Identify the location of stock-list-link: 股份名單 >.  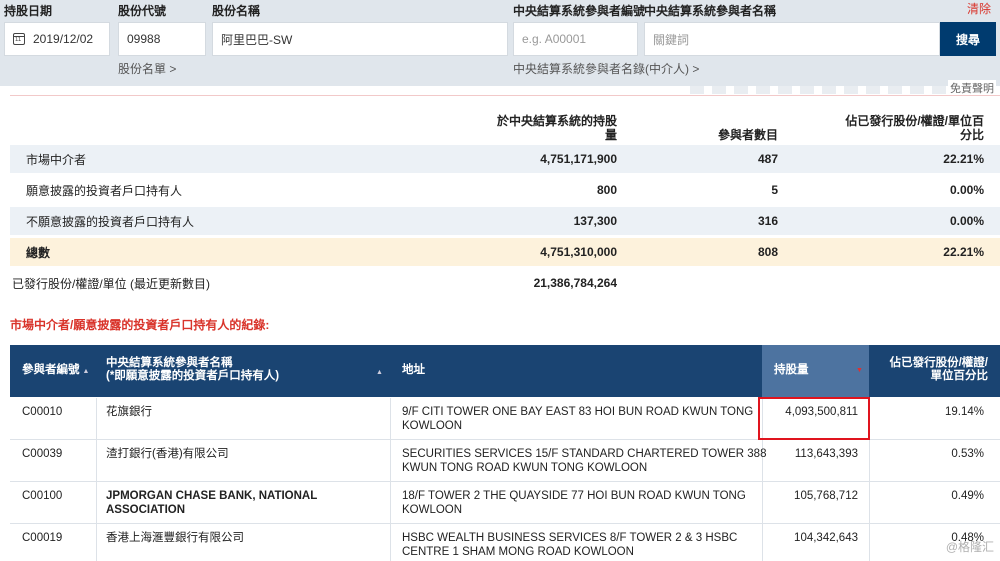
(147, 68).